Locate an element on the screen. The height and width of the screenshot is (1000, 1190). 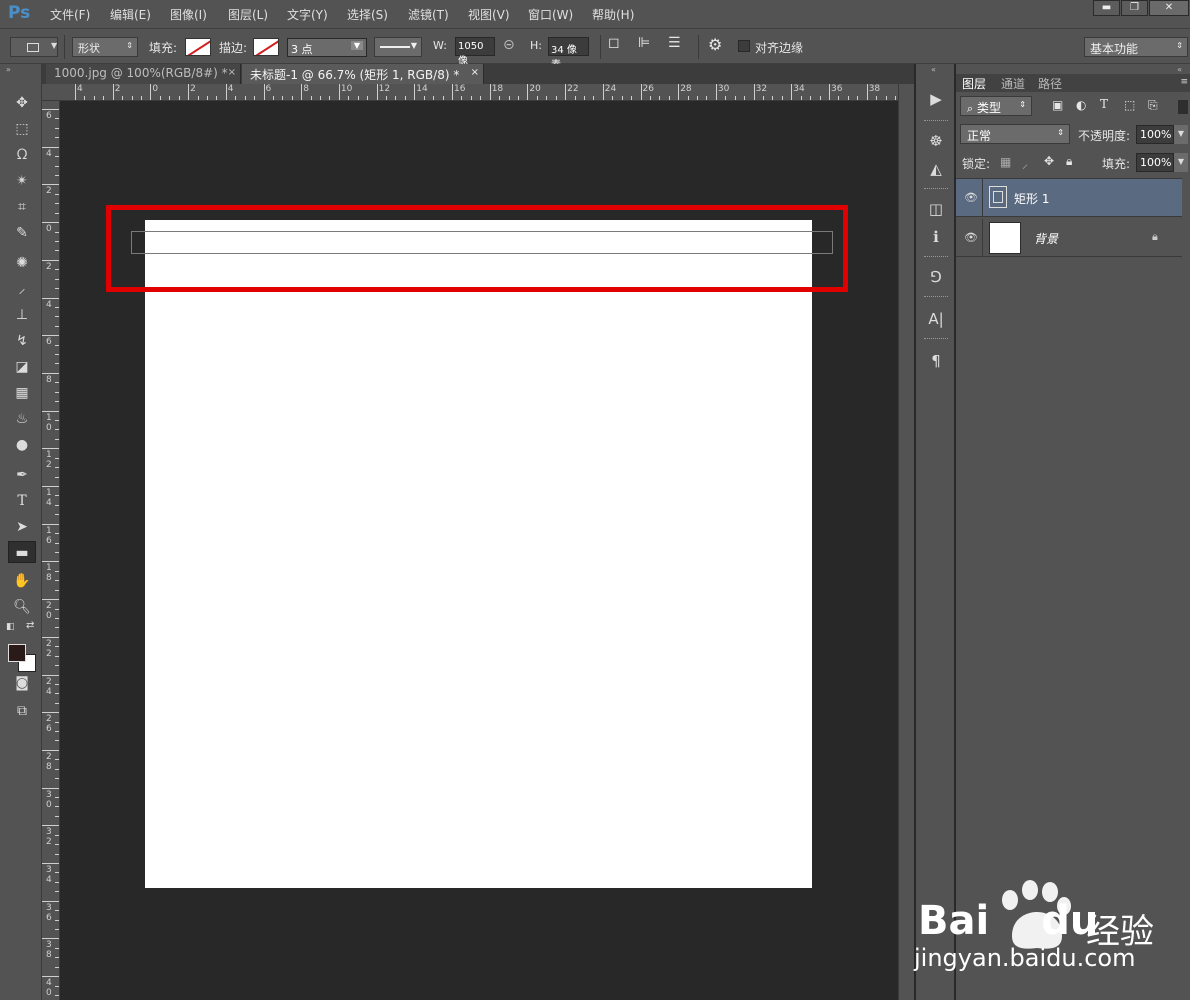
mode-select: 形状 ⇕ is located at coordinates (105, 47).